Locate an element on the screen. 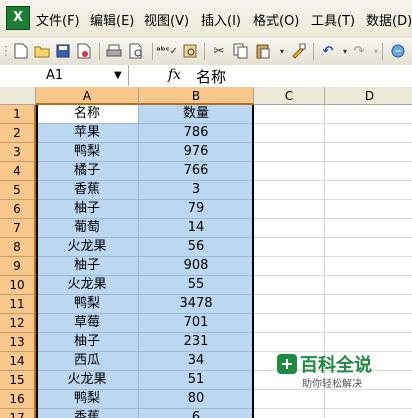 This screenshot has width=412, height=418. formula-input: 名称 is located at coordinates (211, 76).